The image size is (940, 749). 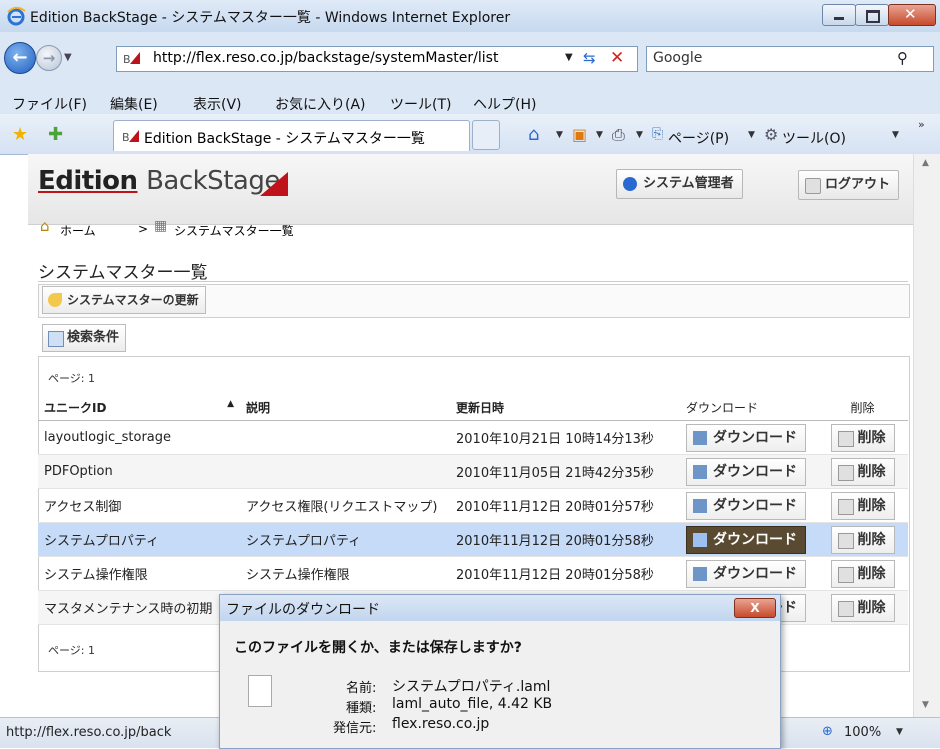 I want to click on search-input: Google, so click(x=677, y=58).